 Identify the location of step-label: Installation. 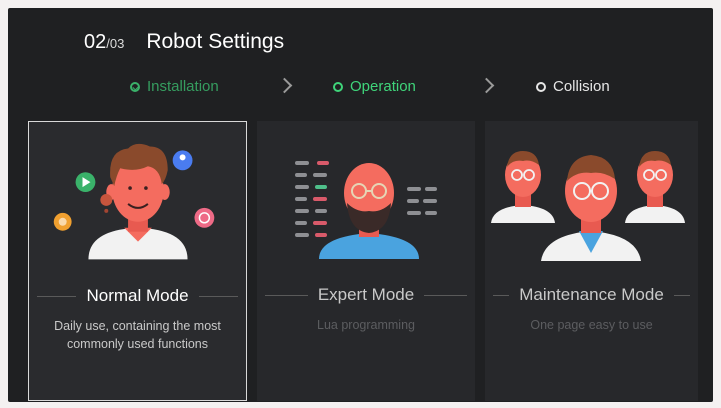
(183, 86).